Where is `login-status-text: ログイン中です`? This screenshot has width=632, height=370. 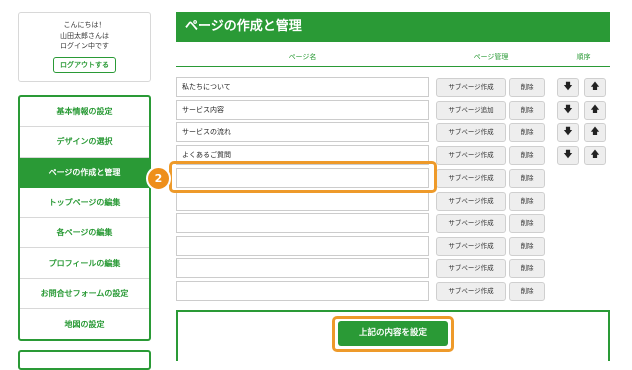 login-status-text: ログイン中です is located at coordinates (84, 46).